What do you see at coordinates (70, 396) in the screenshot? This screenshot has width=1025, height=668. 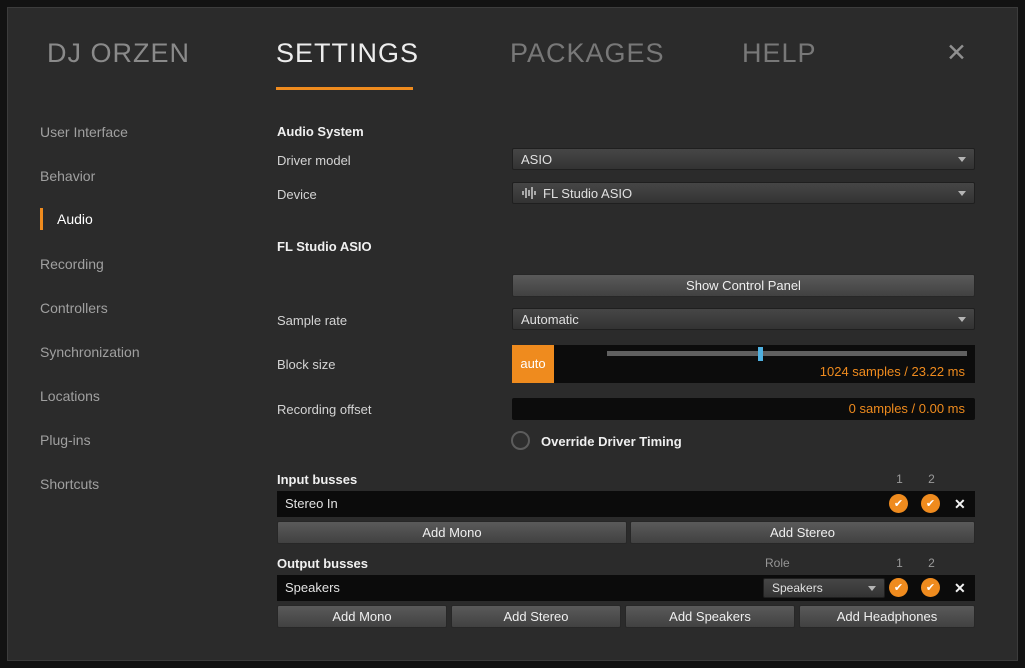 I see `sidebar-item-locations: Locations` at bounding box center [70, 396].